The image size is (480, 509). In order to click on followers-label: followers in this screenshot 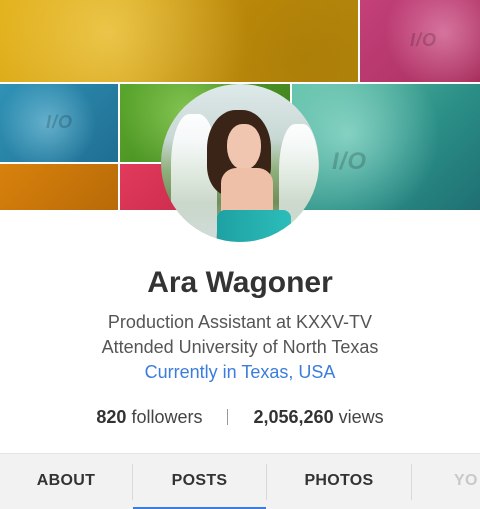, I will do `click(167, 417)`.